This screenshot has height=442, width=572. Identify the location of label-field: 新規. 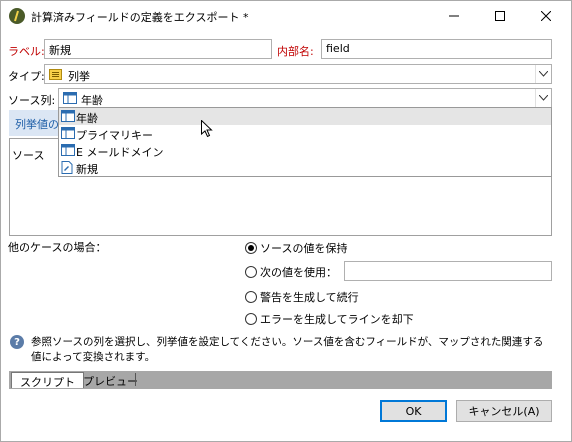
(158, 49).